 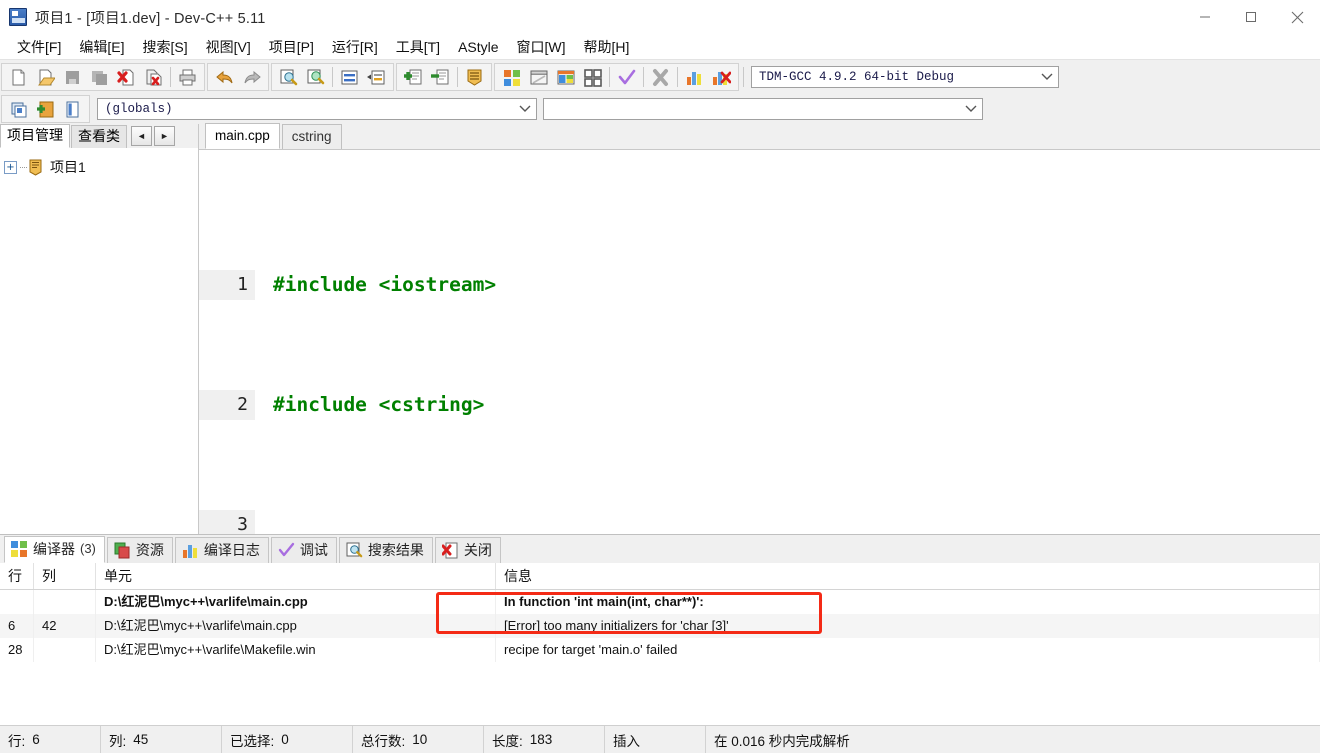 I want to click on code-text: #include <iostream>, so click(x=385, y=284).